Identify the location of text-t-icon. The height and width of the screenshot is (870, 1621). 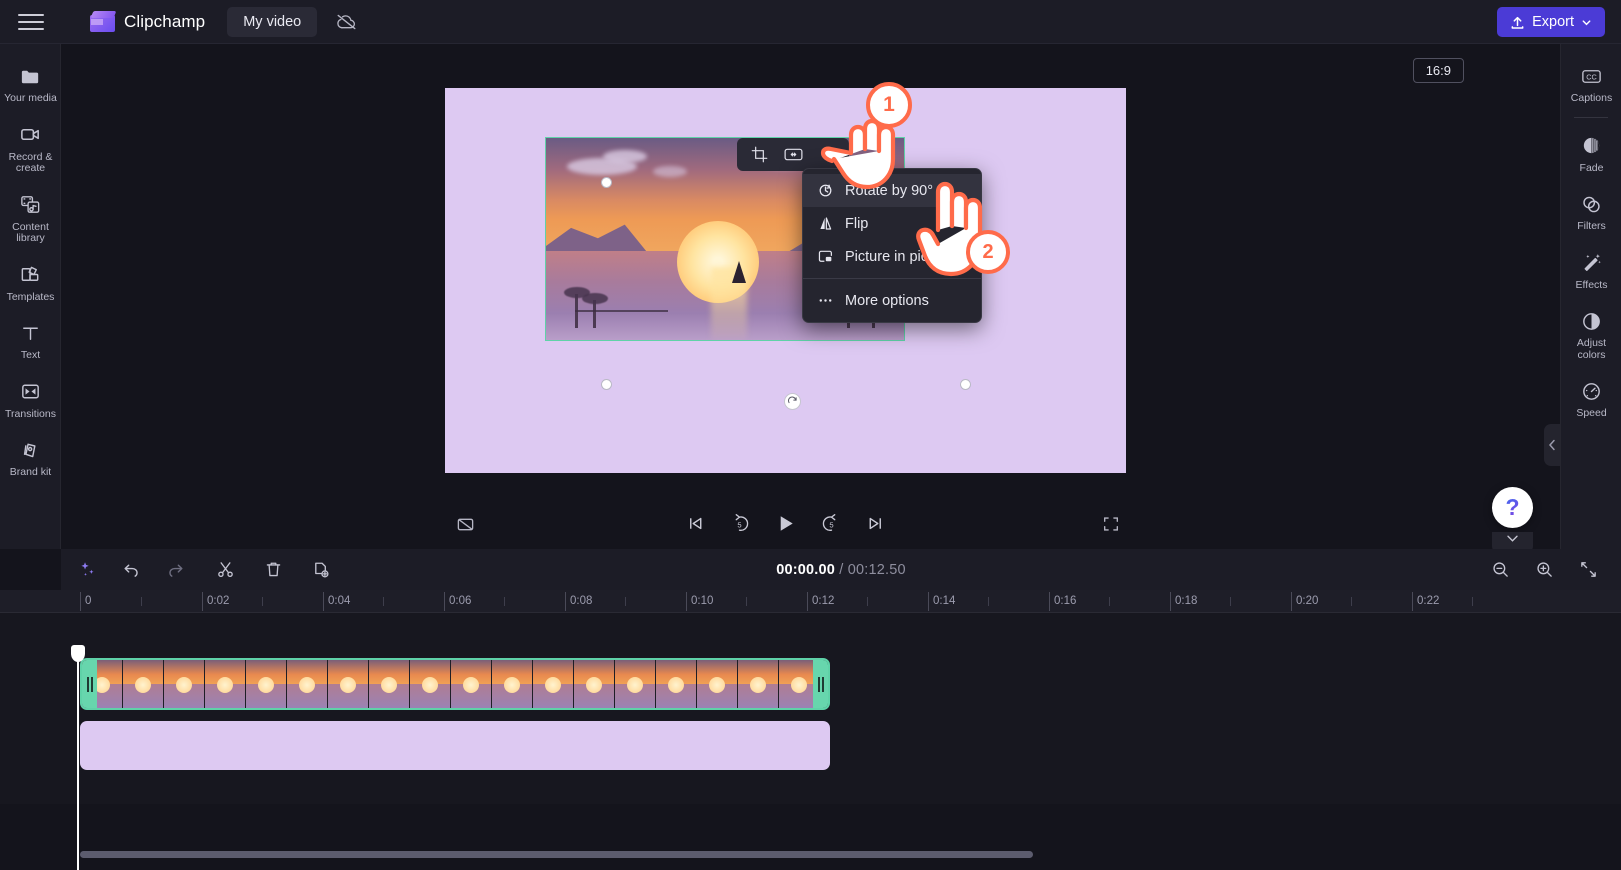
(31, 333).